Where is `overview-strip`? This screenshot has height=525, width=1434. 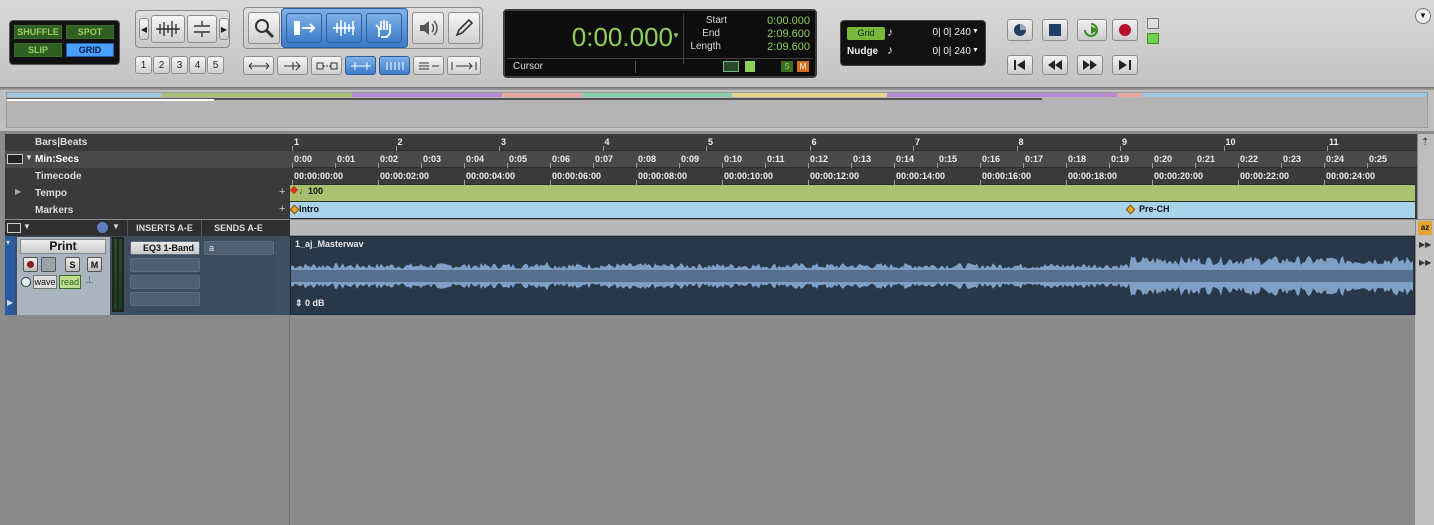
overview-strip is located at coordinates (717, 110).